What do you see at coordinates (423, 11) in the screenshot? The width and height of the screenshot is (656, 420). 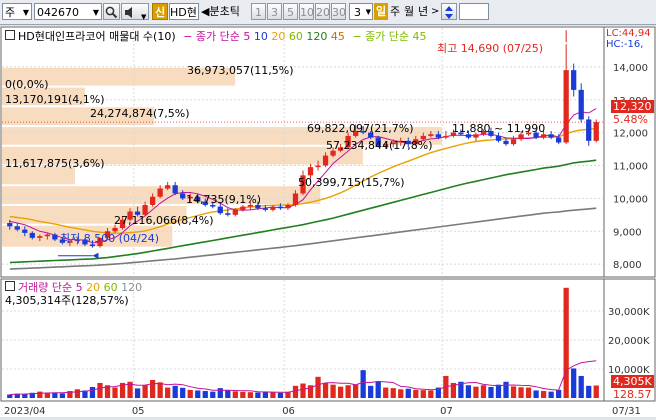 I see `interval-year-button: 년` at bounding box center [423, 11].